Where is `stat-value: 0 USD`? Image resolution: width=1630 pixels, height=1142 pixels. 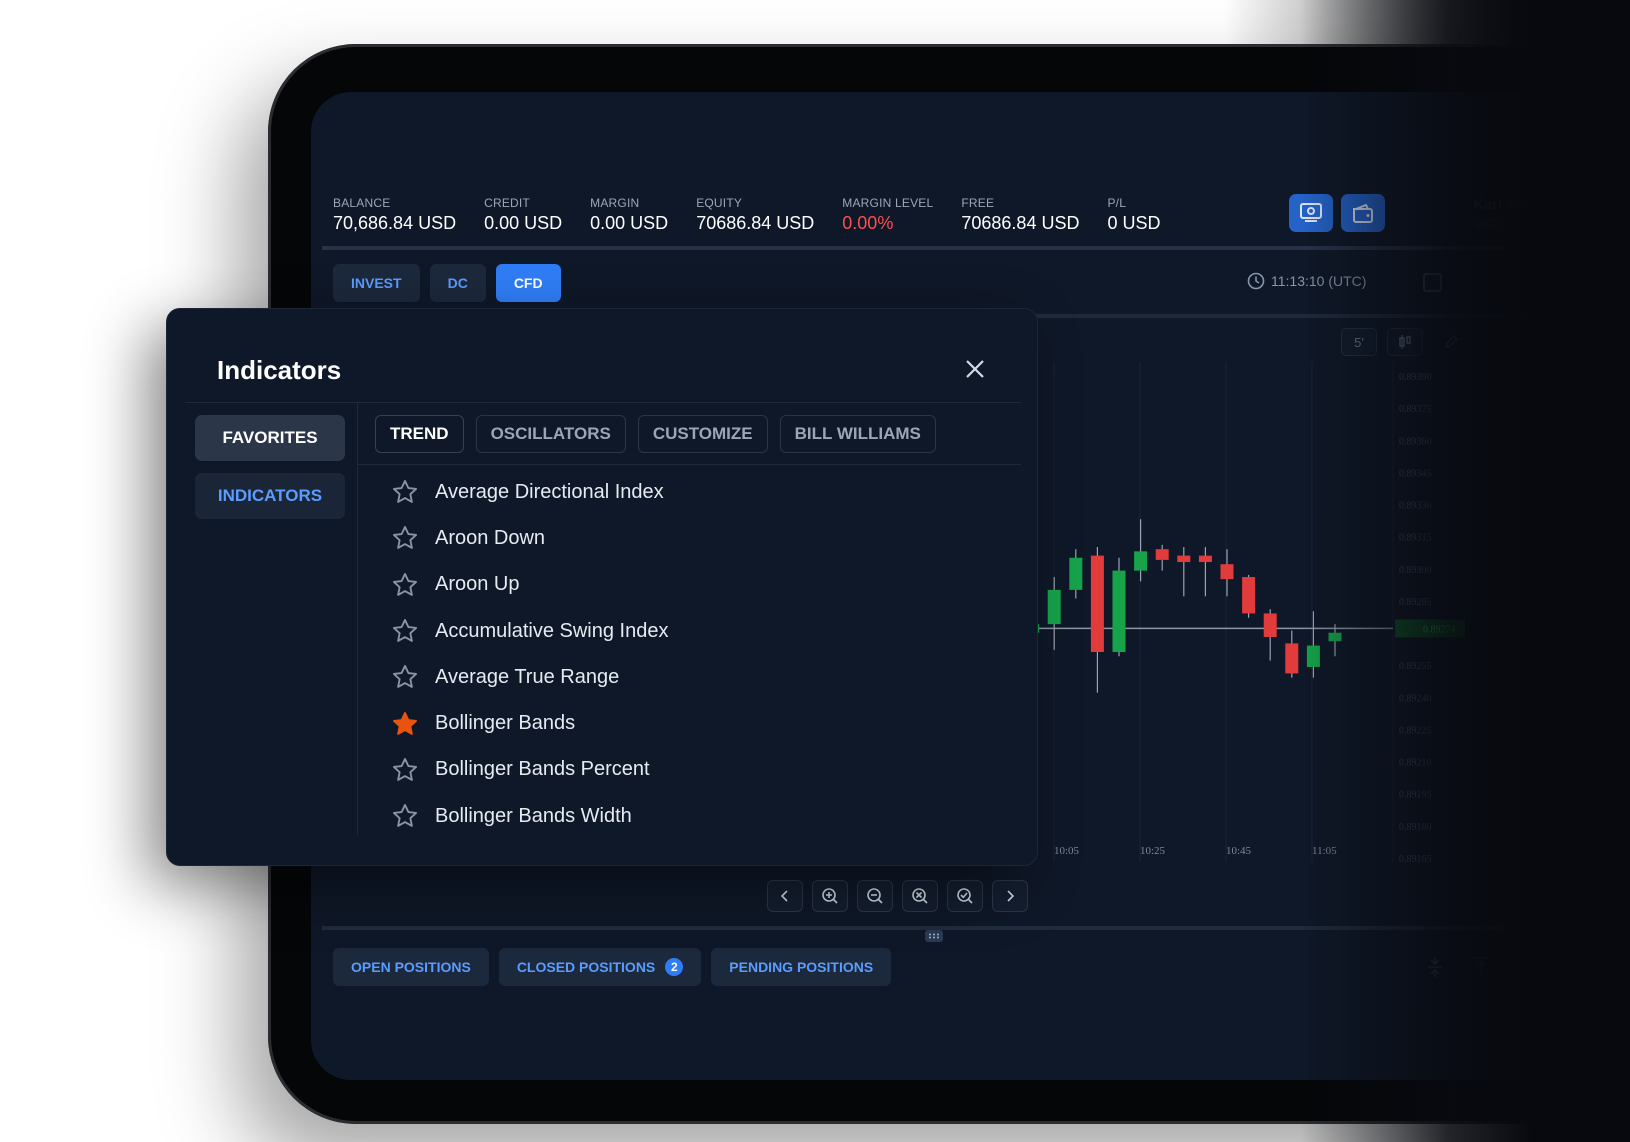 stat-value: 0 USD is located at coordinates (1134, 223).